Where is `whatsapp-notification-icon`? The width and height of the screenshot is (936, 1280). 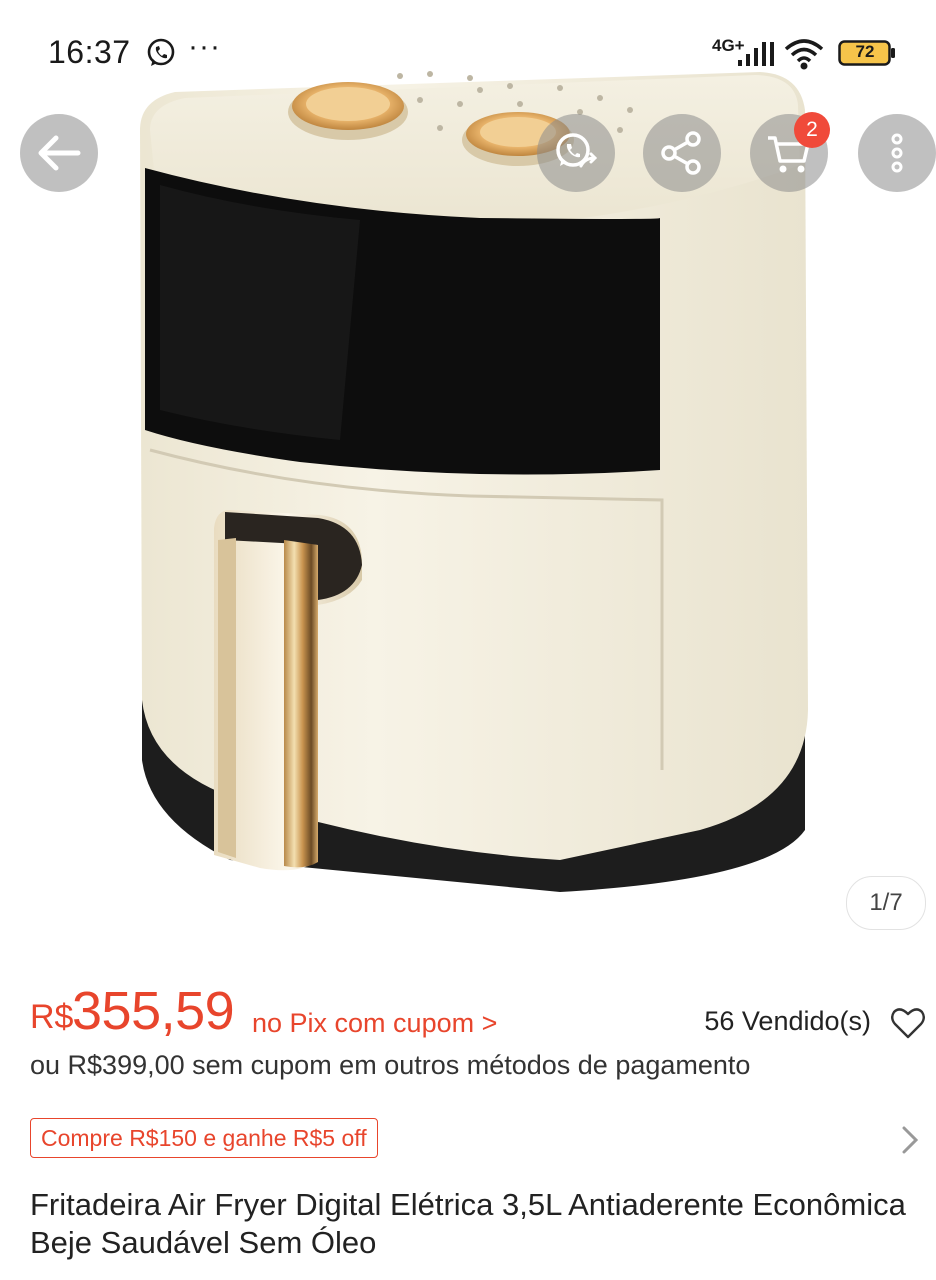 whatsapp-notification-icon is located at coordinates (161, 52).